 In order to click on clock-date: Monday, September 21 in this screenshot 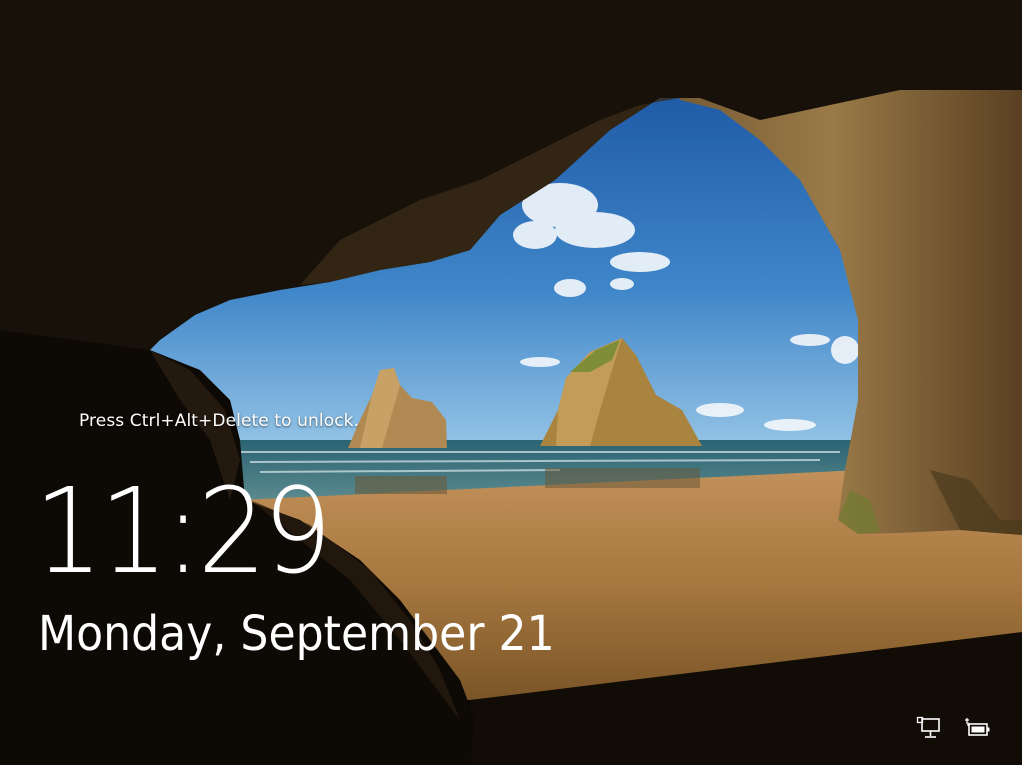, I will do `click(296, 634)`.